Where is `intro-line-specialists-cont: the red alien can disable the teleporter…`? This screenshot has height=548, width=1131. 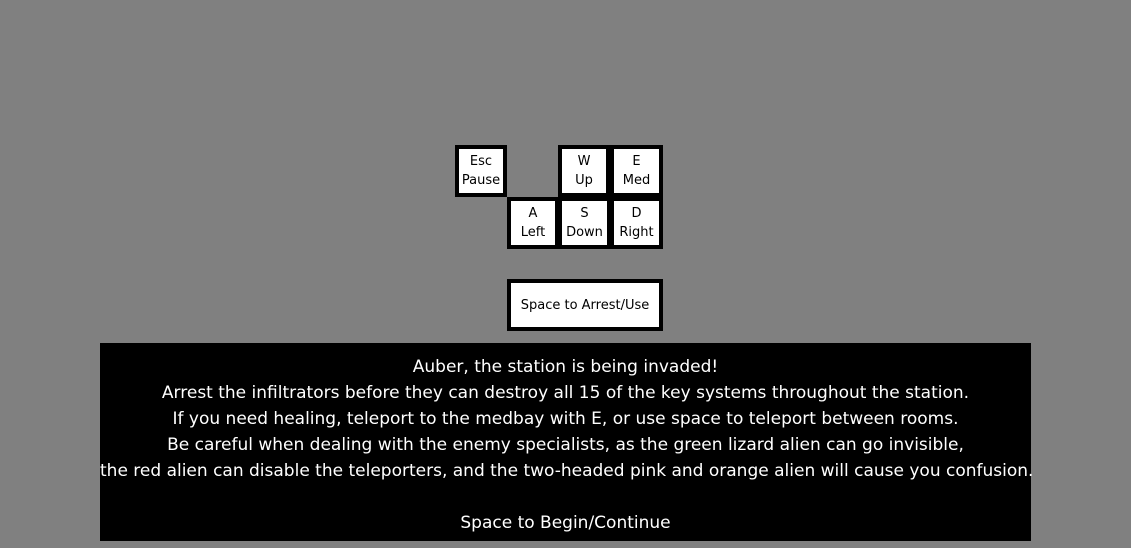
intro-line-specialists-cont: the red alien can disable the teleporter… is located at coordinates (567, 471).